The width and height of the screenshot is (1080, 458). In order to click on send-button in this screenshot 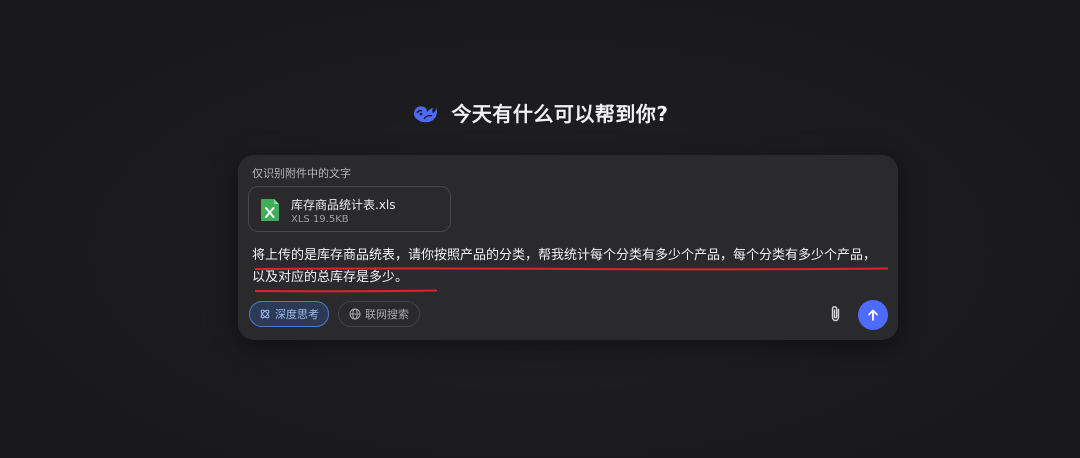, I will do `click(873, 315)`.